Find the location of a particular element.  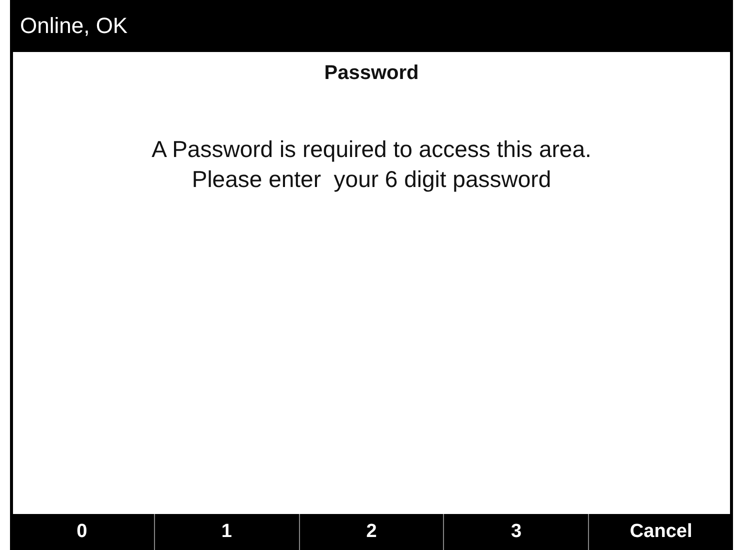

dialog-title: Password is located at coordinates (371, 73).